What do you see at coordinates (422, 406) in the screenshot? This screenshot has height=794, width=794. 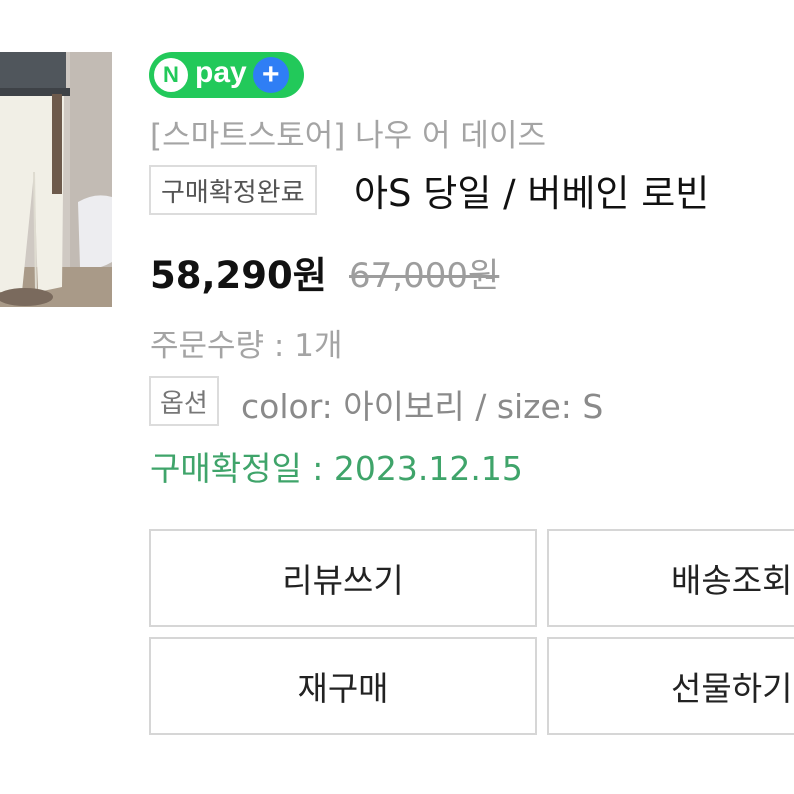 I see `option-value: color: 아이보리 / size: S` at bounding box center [422, 406].